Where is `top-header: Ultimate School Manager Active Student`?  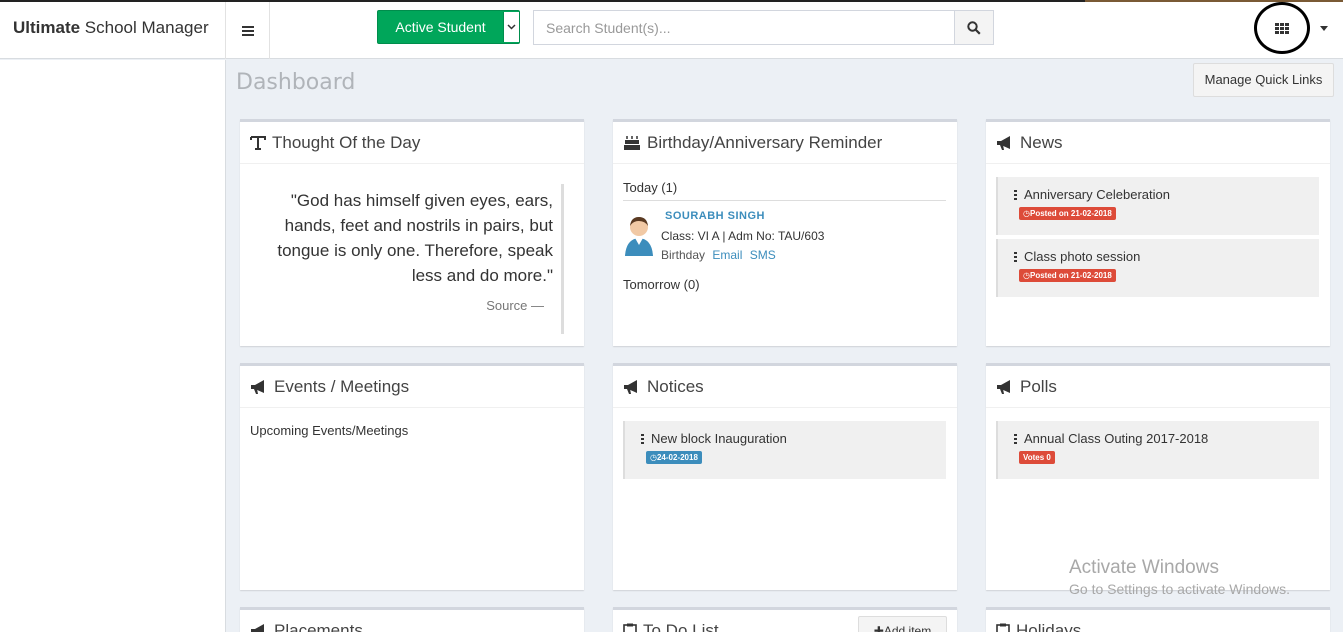 top-header: Ultimate School Manager Active Student is located at coordinates (671, 30).